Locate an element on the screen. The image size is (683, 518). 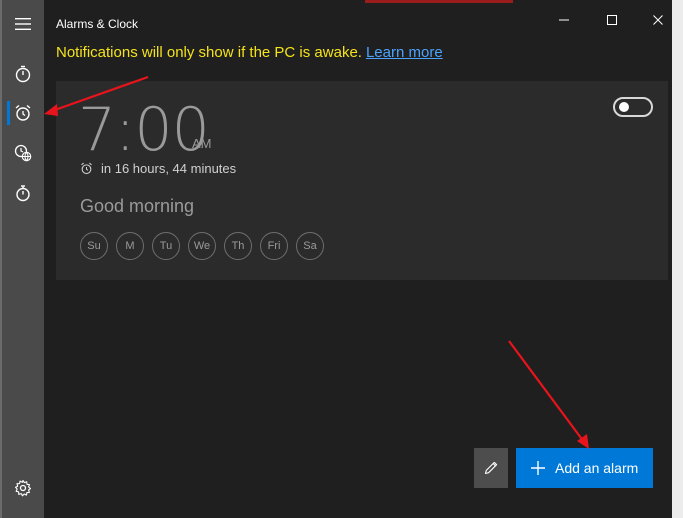
nav-stopwatch is located at coordinates (23, 193).